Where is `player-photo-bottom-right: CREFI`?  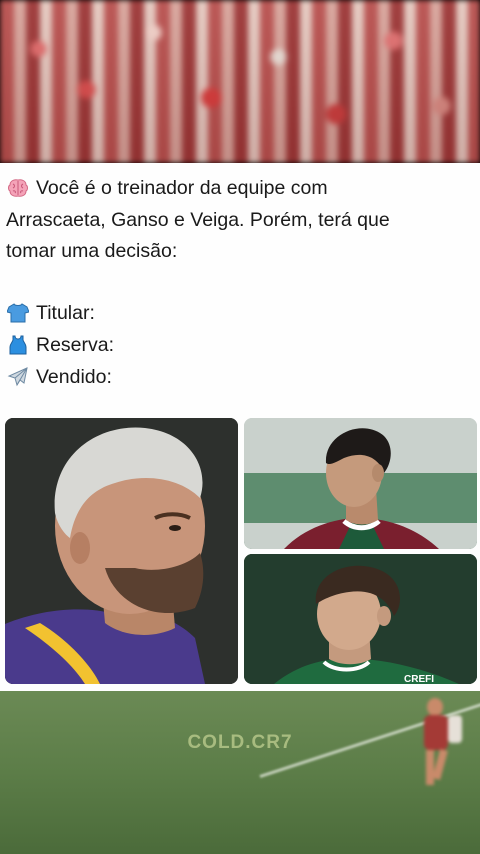
player-photo-bottom-right: CREFI is located at coordinates (360, 619).